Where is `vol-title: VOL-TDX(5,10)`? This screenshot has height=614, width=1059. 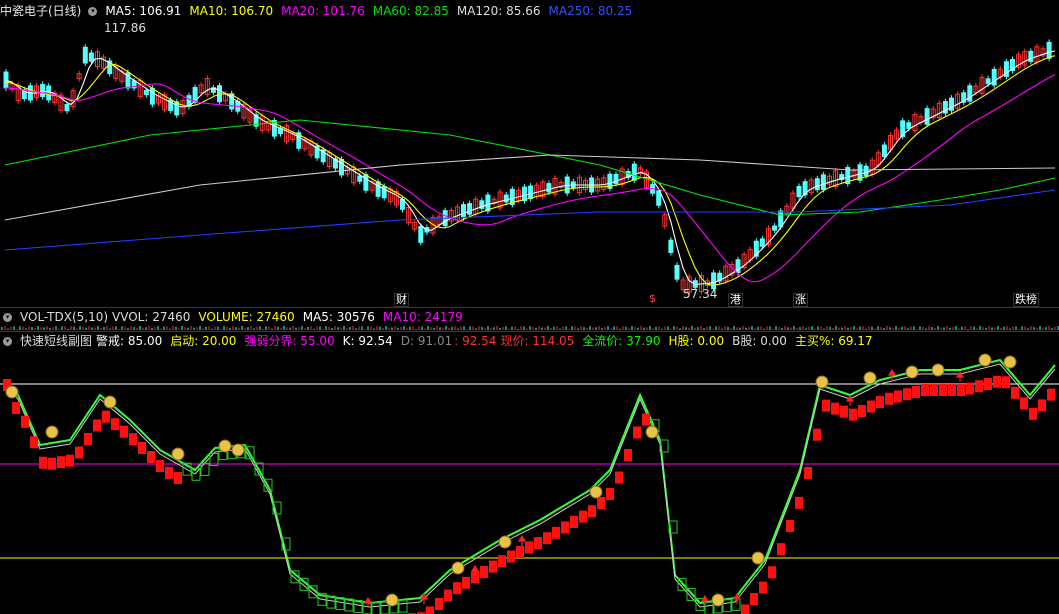 vol-title: VOL-TDX(5,10) is located at coordinates (64, 317).